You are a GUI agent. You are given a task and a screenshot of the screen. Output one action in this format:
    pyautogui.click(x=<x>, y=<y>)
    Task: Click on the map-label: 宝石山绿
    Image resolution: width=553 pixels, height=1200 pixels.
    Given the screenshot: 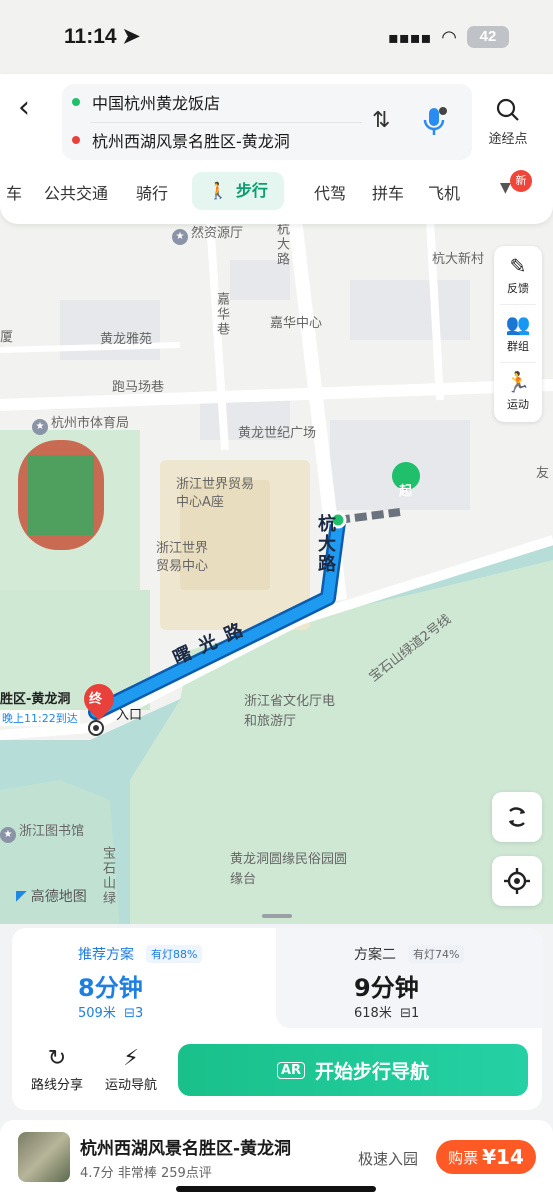 What is the action you would take?
    pyautogui.click(x=107, y=876)
    